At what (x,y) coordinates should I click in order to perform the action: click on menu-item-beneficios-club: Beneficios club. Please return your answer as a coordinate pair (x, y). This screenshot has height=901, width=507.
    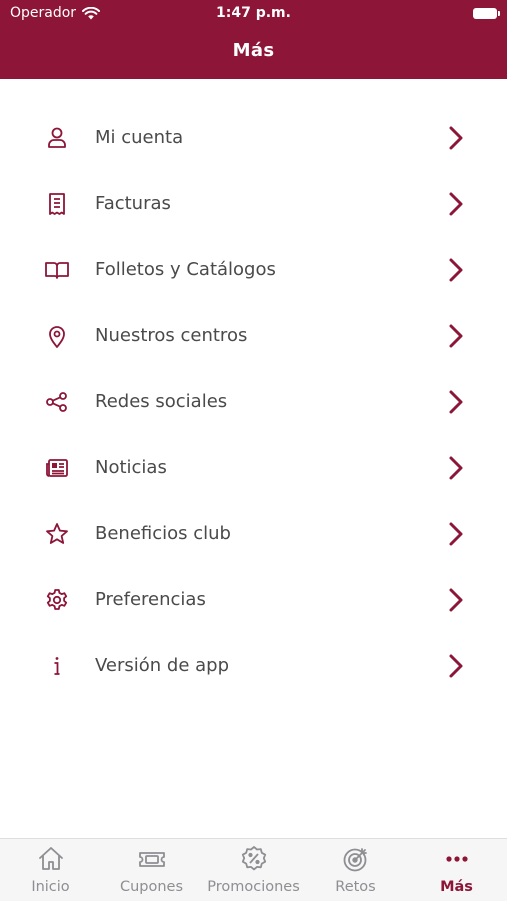
    Looking at the image, I should click on (253, 534).